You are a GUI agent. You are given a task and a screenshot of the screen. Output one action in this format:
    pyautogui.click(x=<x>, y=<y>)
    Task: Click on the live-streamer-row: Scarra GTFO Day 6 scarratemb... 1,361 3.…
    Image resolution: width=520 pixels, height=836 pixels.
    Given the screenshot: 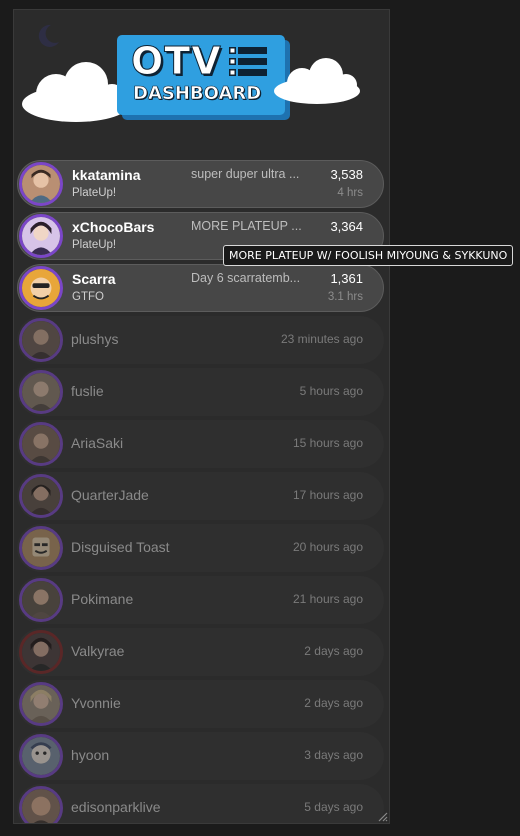 What is the action you would take?
    pyautogui.click(x=200, y=288)
    